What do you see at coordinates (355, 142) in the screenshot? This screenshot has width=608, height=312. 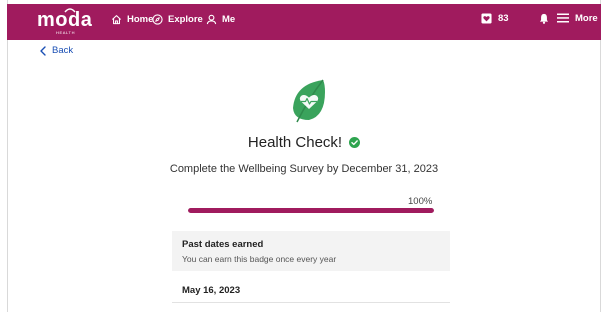 I see `check-circle-icon` at bounding box center [355, 142].